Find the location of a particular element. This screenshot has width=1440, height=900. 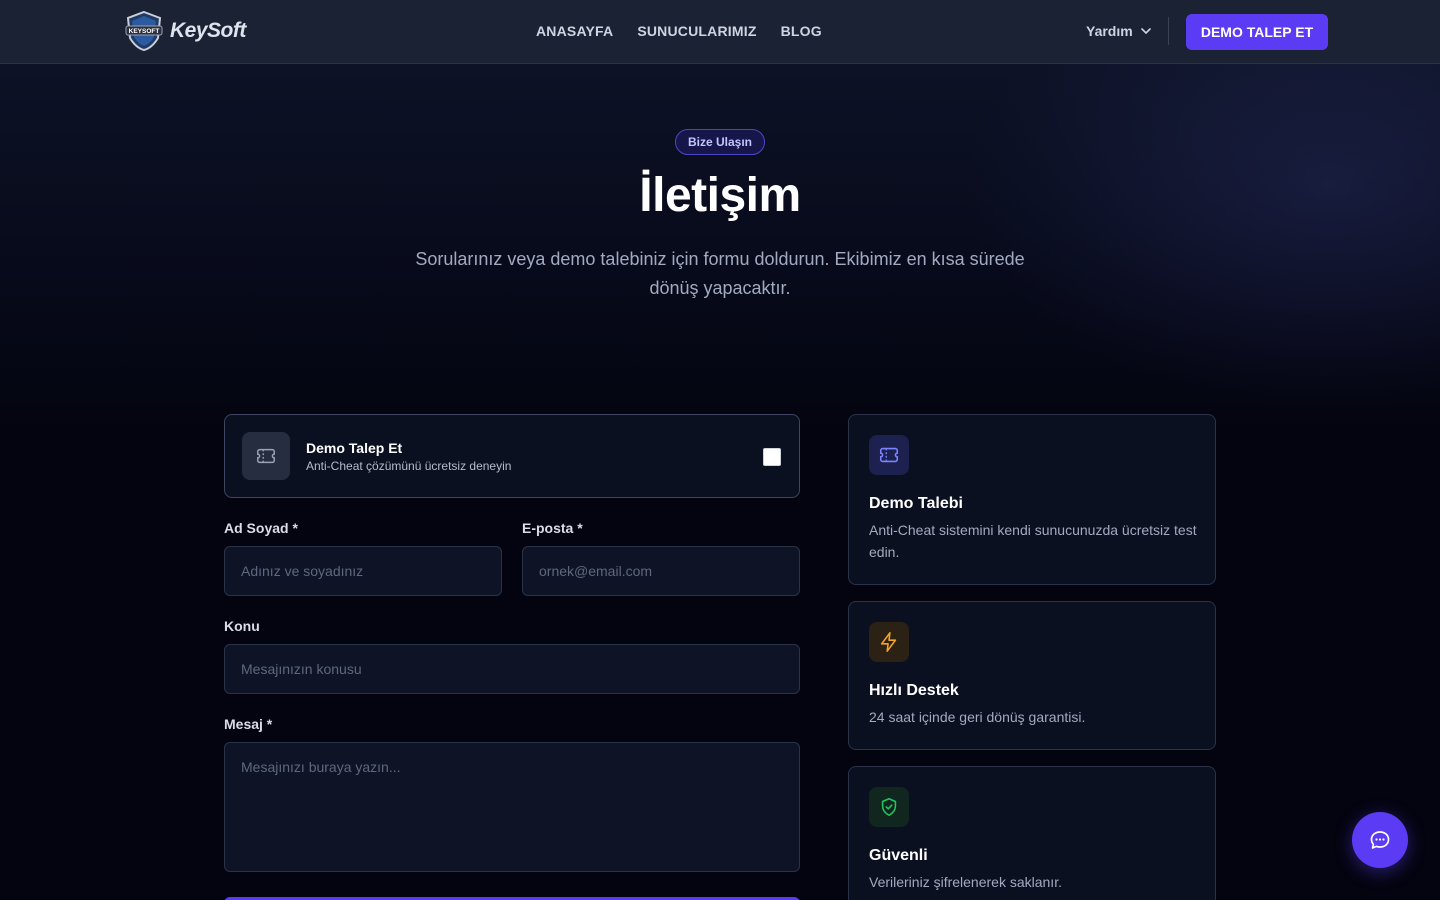

nav-link-blog: BLOG is located at coordinates (801, 31).